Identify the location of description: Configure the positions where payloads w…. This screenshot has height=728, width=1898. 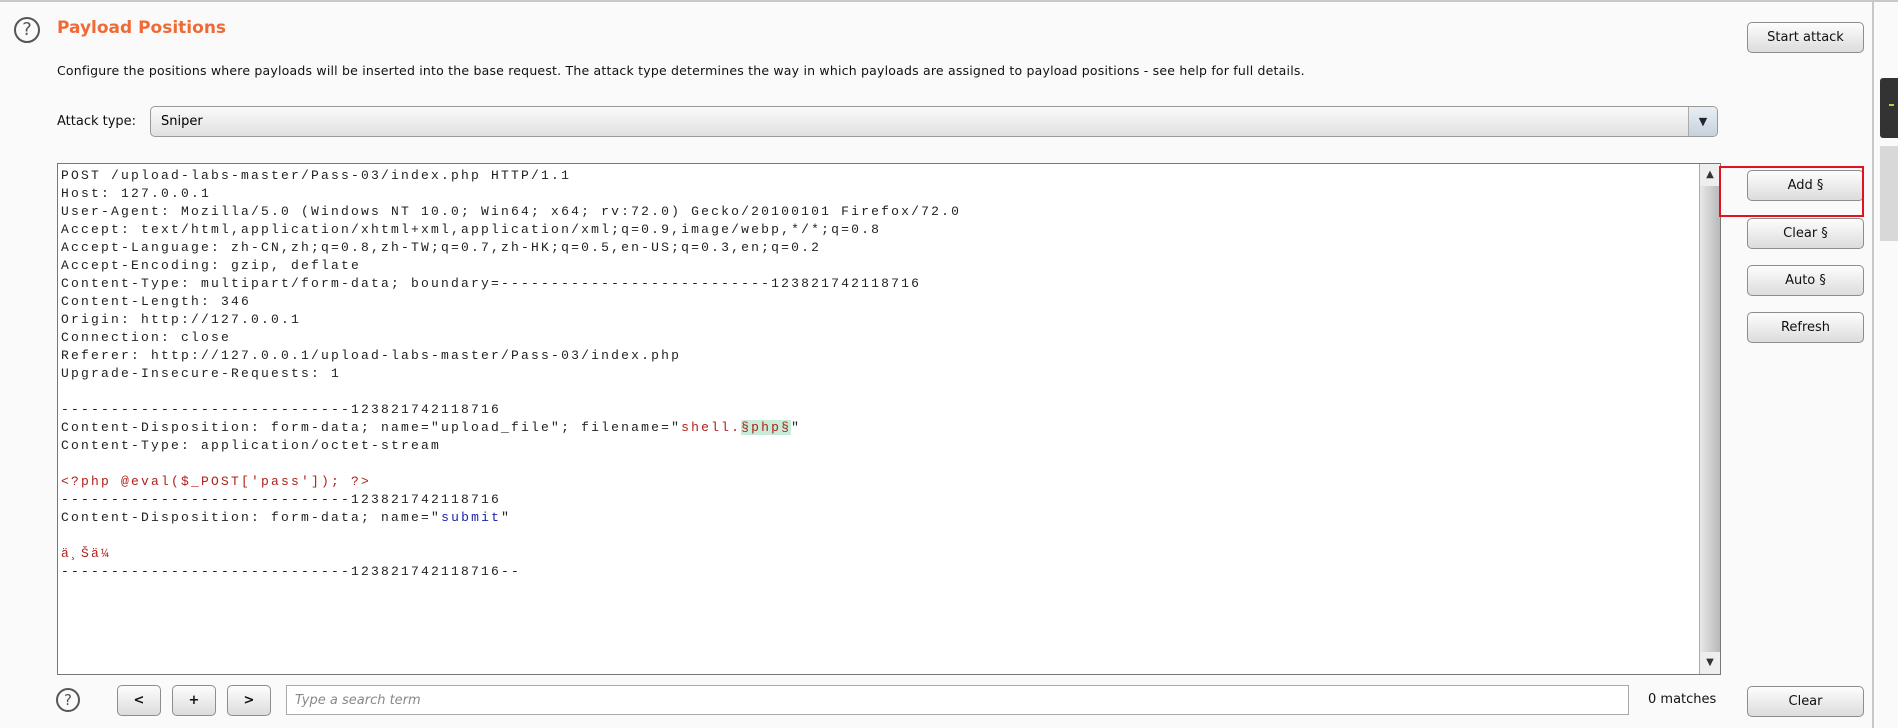
(681, 70).